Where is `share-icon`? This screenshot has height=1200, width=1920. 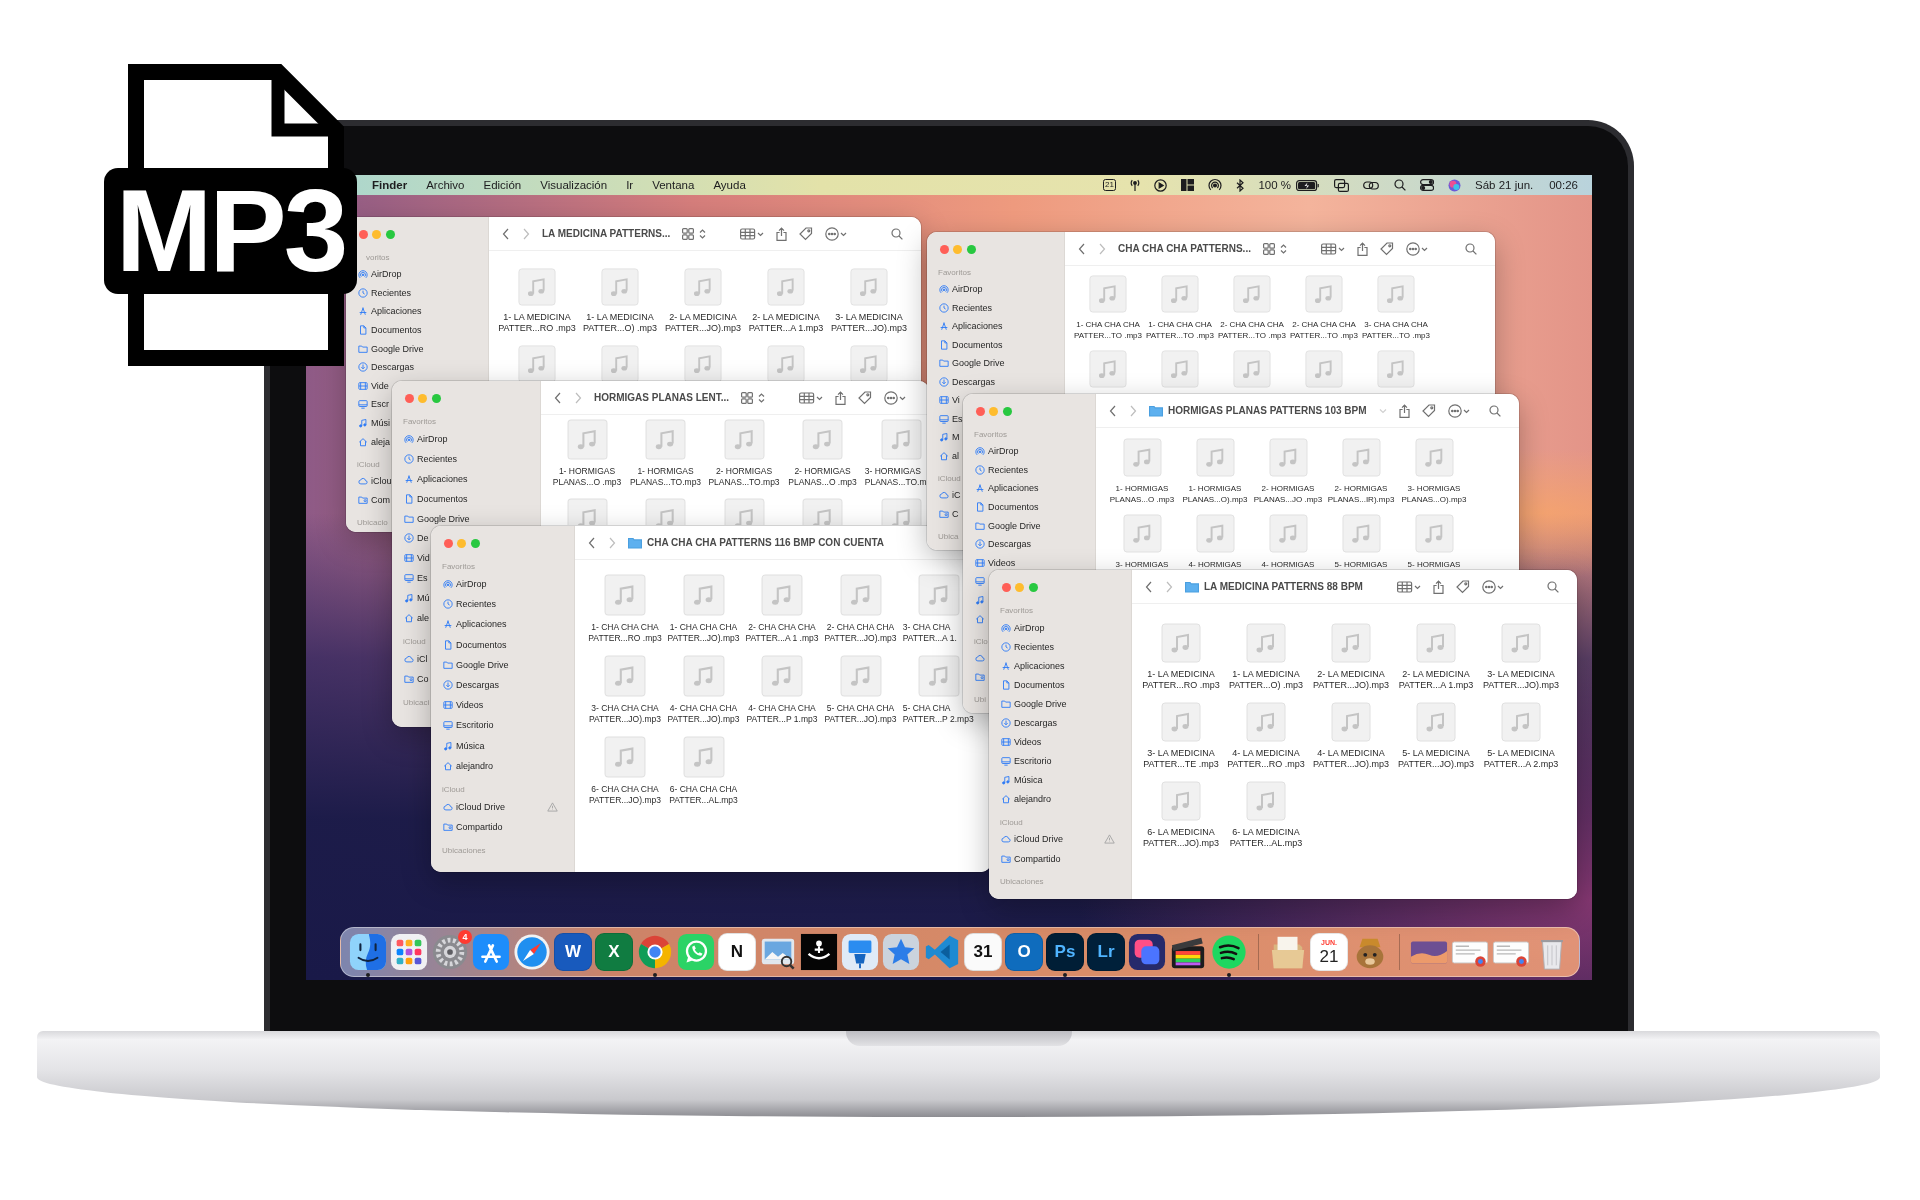 share-icon is located at coordinates (840, 397).